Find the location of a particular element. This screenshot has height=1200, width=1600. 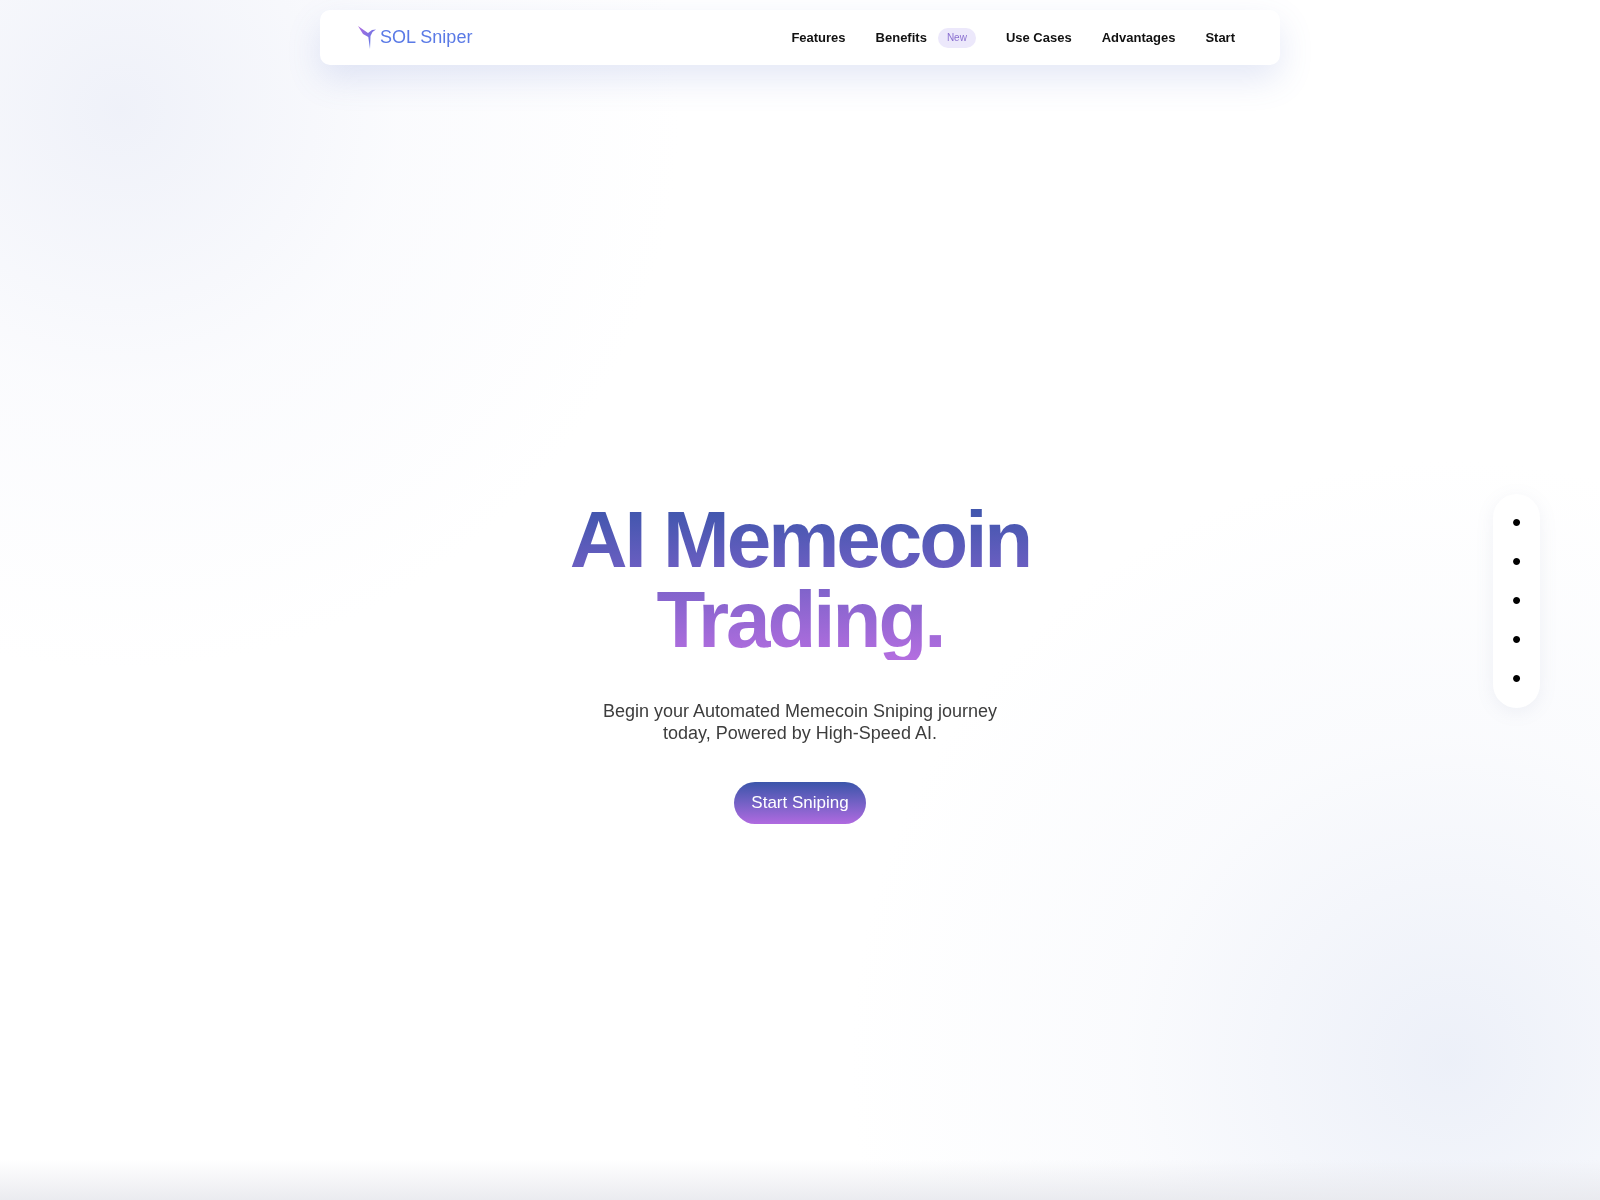

nav-badge: New is located at coordinates (956, 37).